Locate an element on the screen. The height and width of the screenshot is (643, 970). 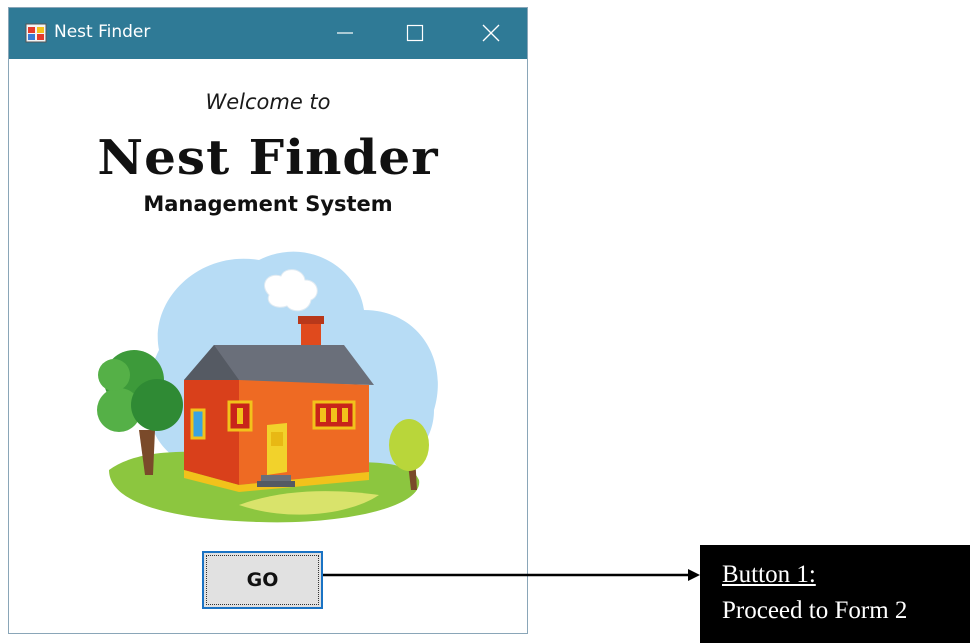
callout-description: Proceed to Form 2 is located at coordinates (815, 610).